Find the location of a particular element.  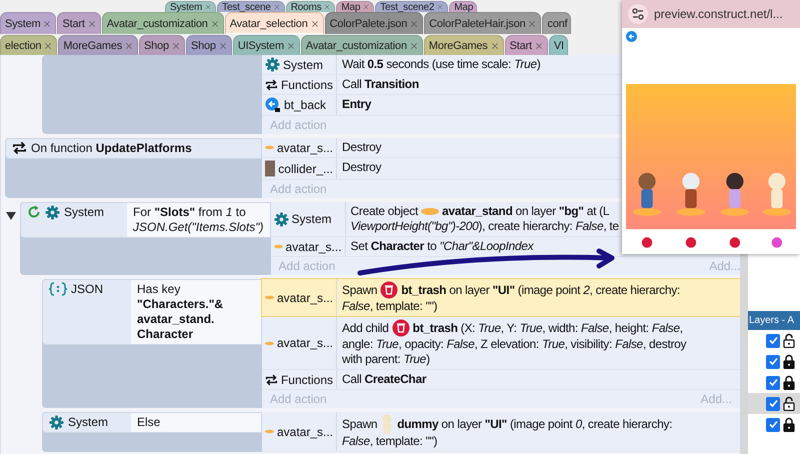

condition-row: System Else is located at coordinates (152, 422).